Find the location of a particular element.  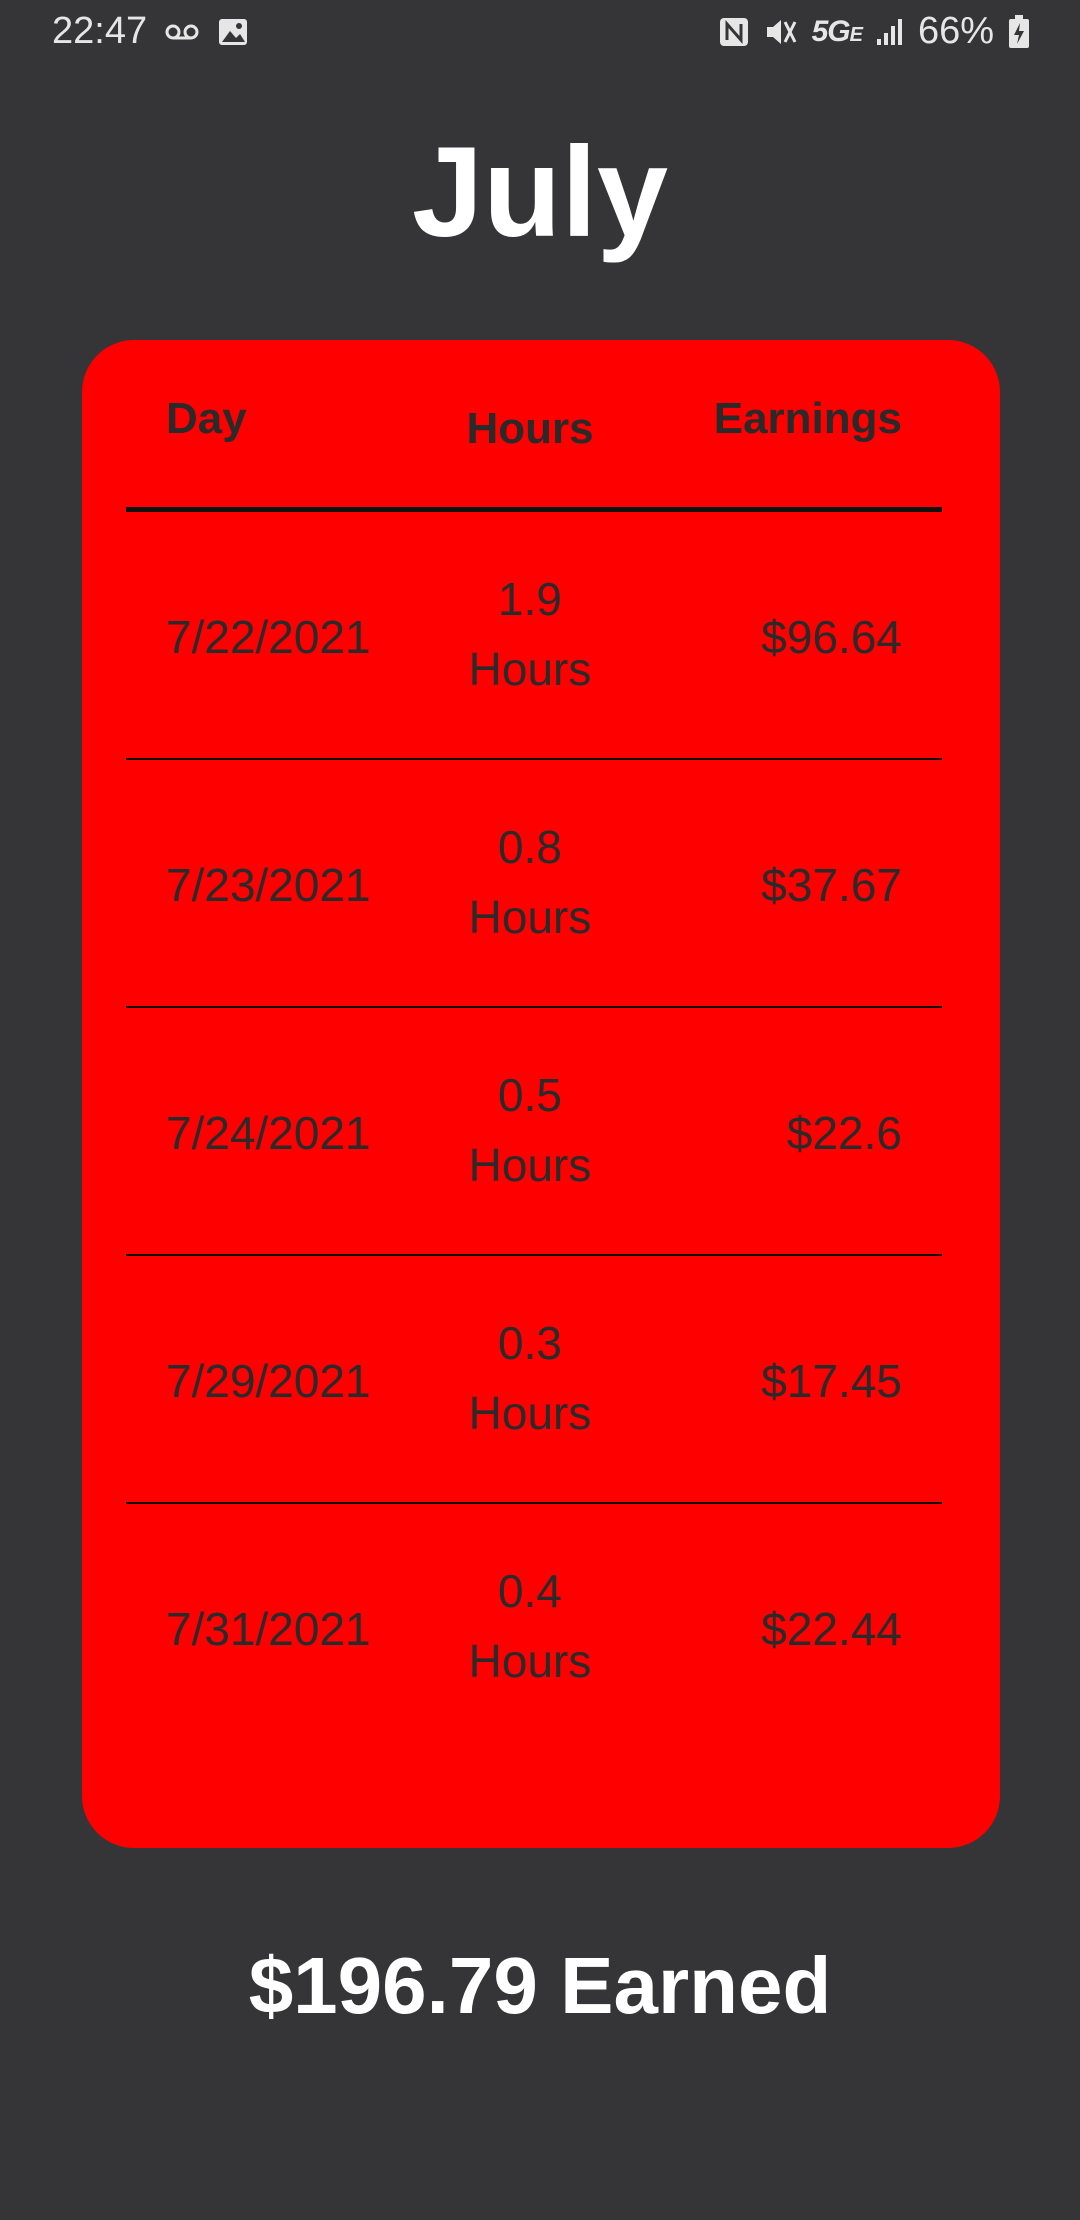

header-earnings: Earnings is located at coordinates (807, 418).